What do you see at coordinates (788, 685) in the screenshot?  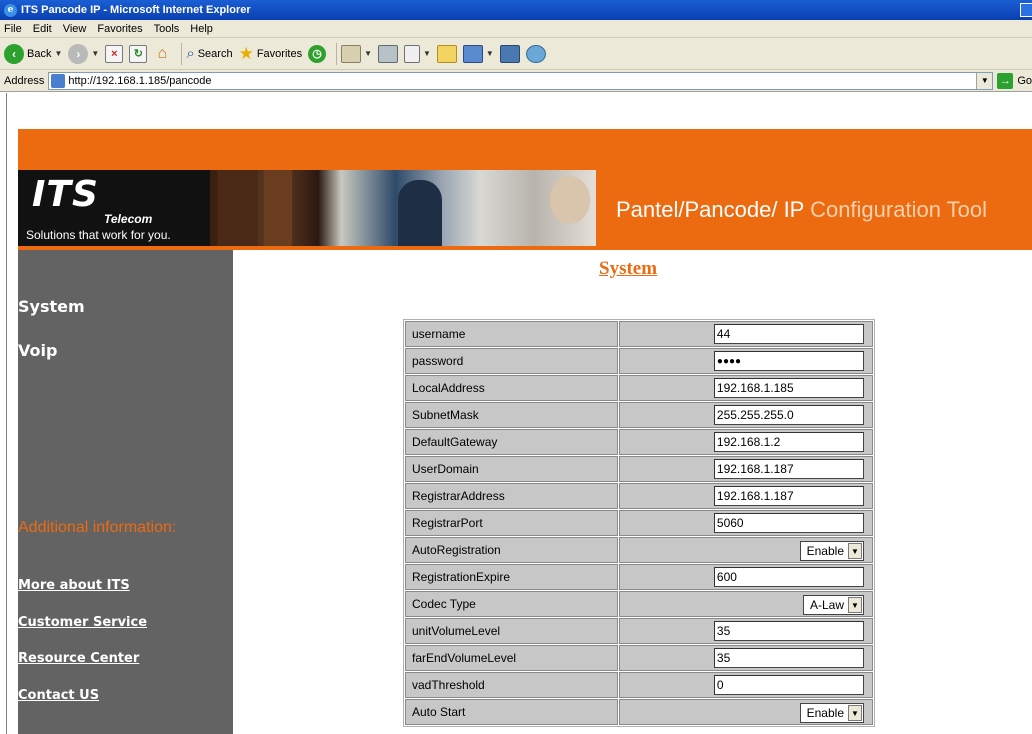 I see `vadthreshold-input: 0` at bounding box center [788, 685].